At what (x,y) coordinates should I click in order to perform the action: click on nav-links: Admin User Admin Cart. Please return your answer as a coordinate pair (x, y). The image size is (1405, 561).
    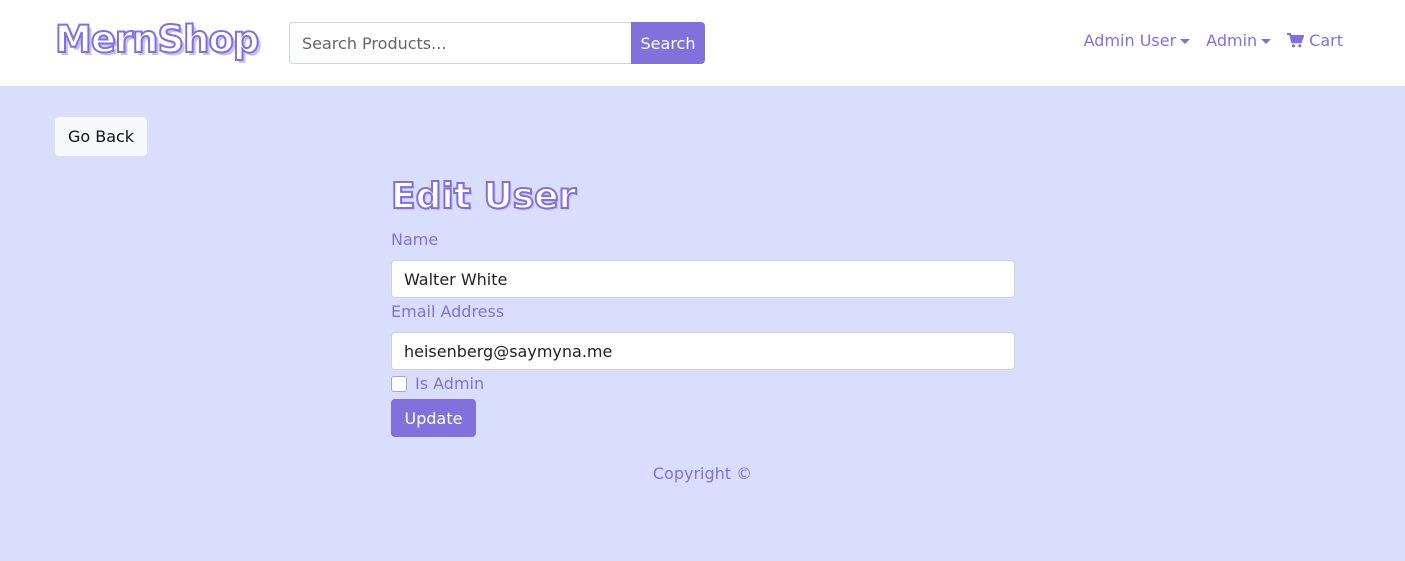
    Looking at the image, I should click on (1213, 40).